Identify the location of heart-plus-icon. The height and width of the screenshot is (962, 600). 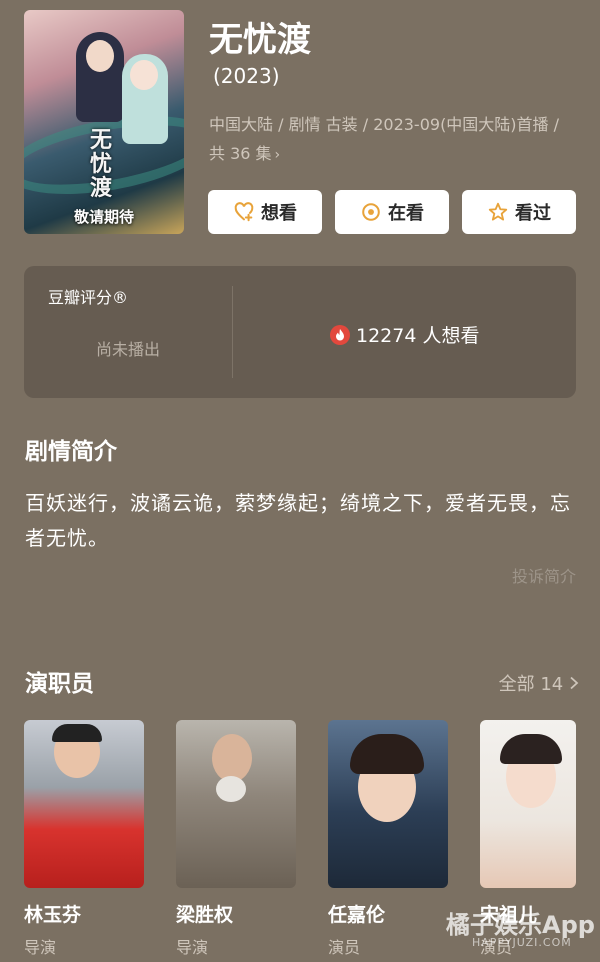
(244, 212).